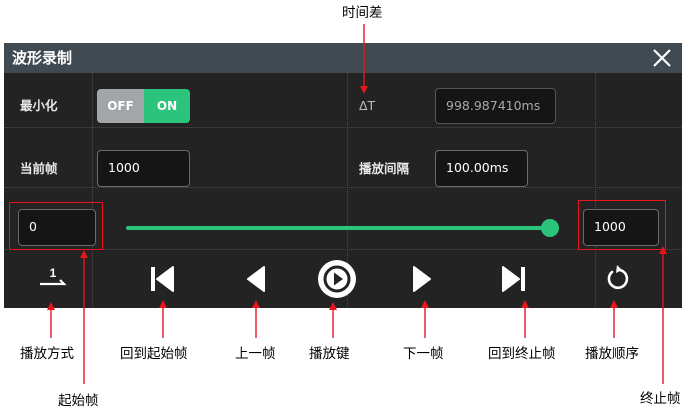  What do you see at coordinates (78, 401) in the screenshot?
I see `annotation-start-frame: 起始帧` at bounding box center [78, 401].